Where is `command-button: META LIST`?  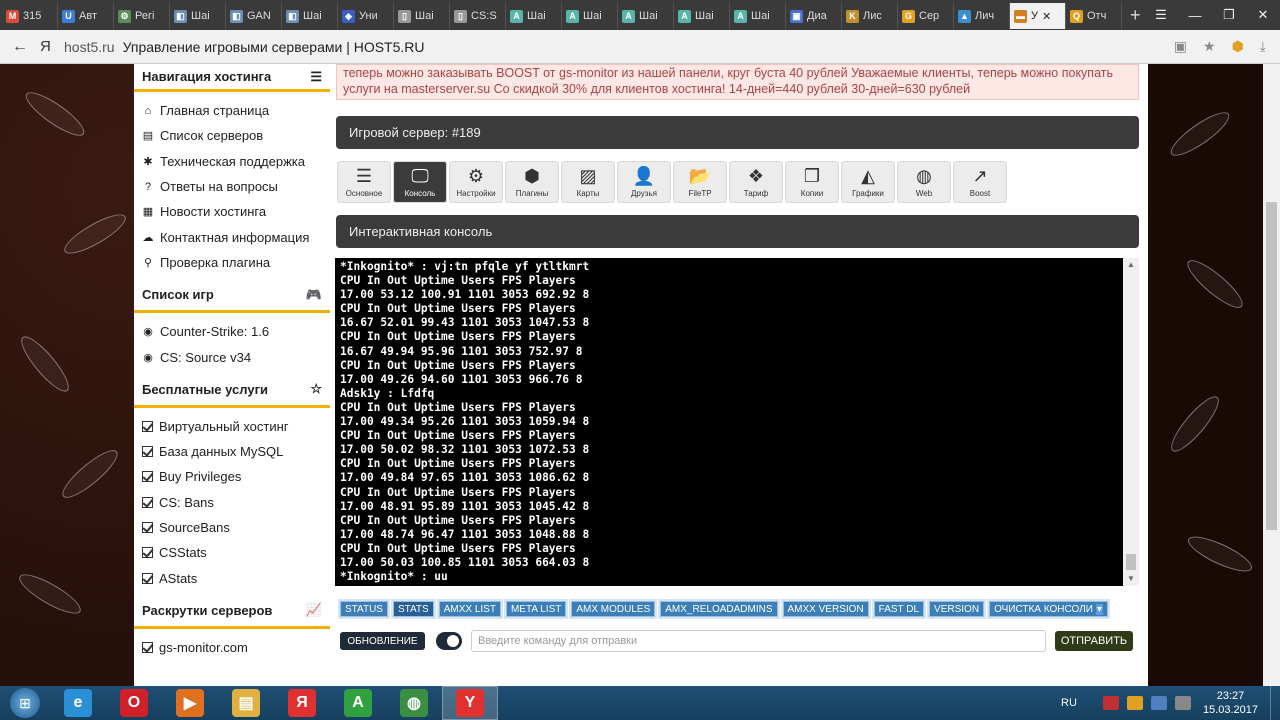
command-button: META LIST is located at coordinates (536, 609).